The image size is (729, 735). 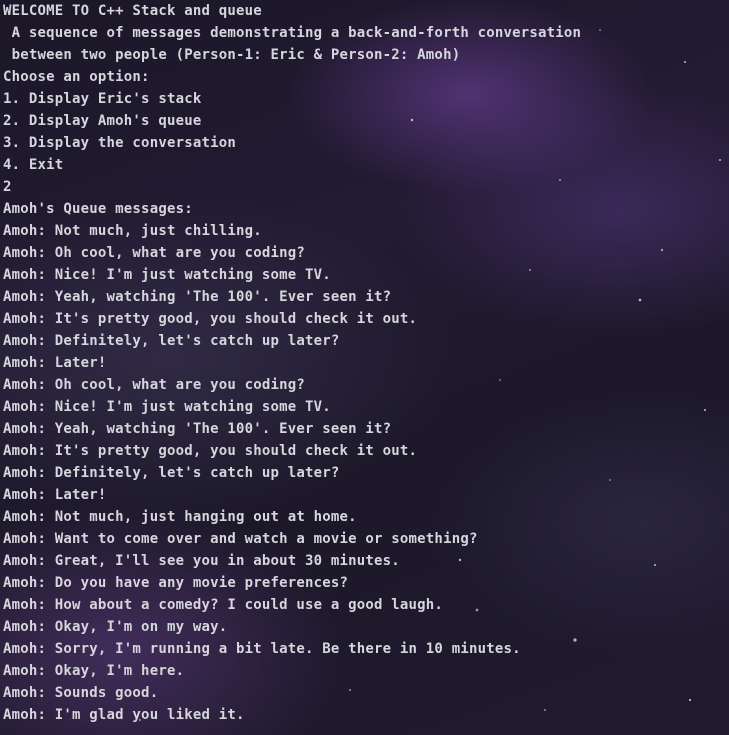 I want to click on queue-heading: Amoh's Queue messages:, so click(x=98, y=209).